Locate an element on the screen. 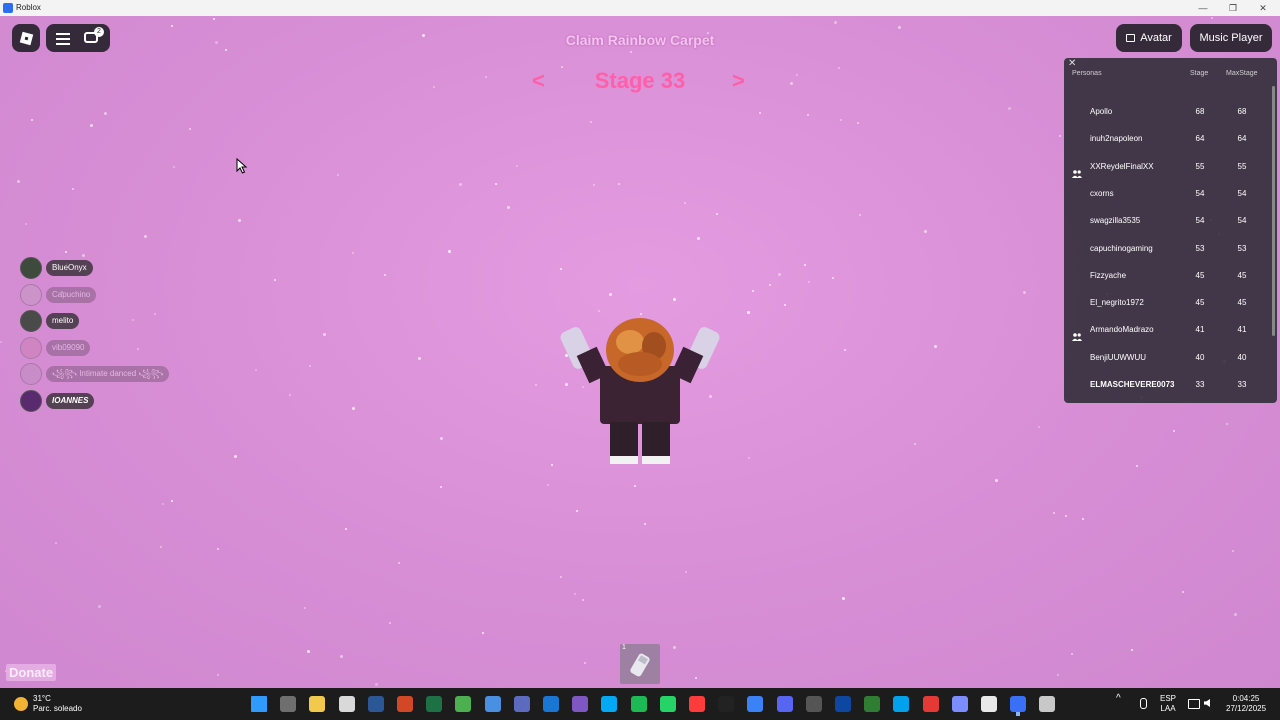 Image resolution: width=1280 pixels, height=720 pixels. nearby-player-item: IOANNES is located at coordinates (57, 401).